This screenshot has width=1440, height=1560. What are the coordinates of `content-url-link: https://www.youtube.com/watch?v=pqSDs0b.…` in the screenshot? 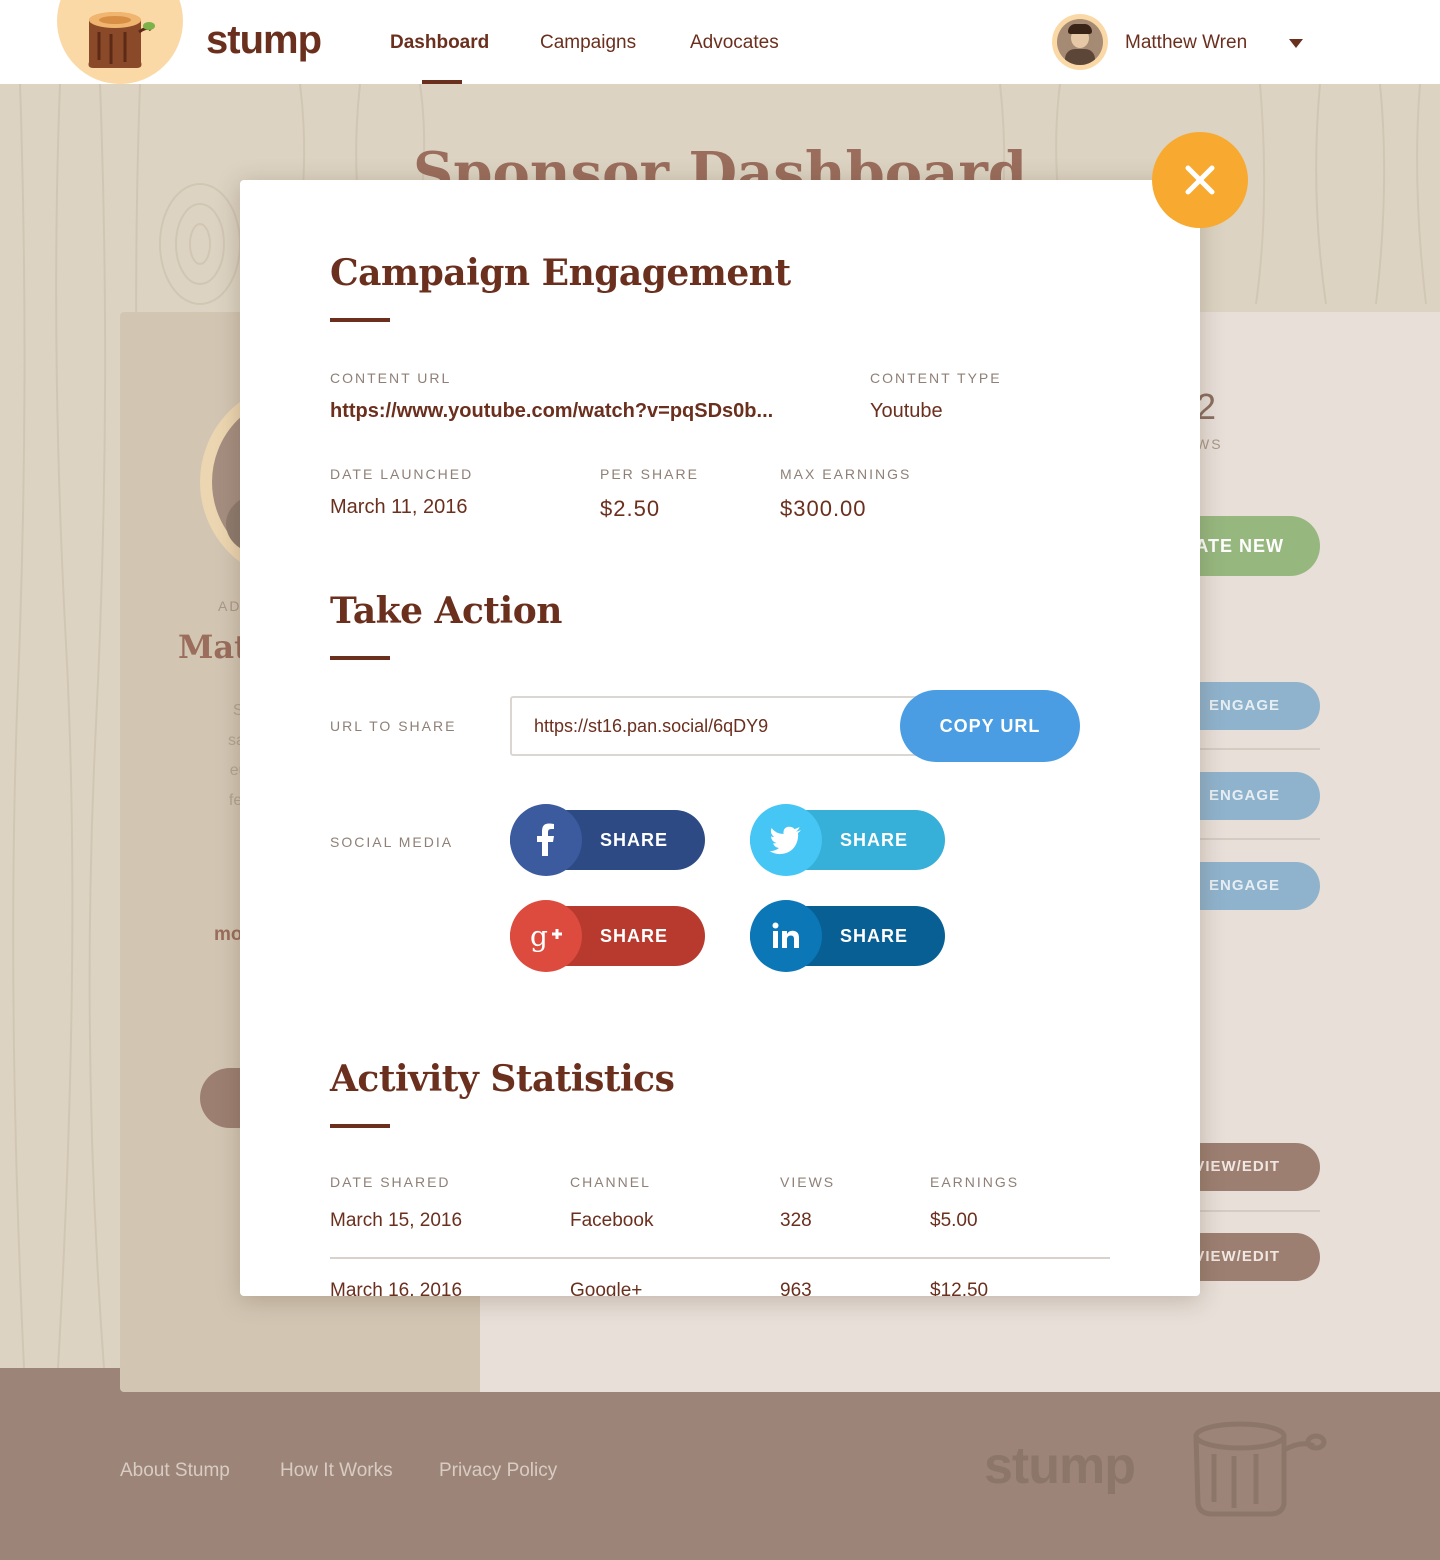 It's located at (551, 411).